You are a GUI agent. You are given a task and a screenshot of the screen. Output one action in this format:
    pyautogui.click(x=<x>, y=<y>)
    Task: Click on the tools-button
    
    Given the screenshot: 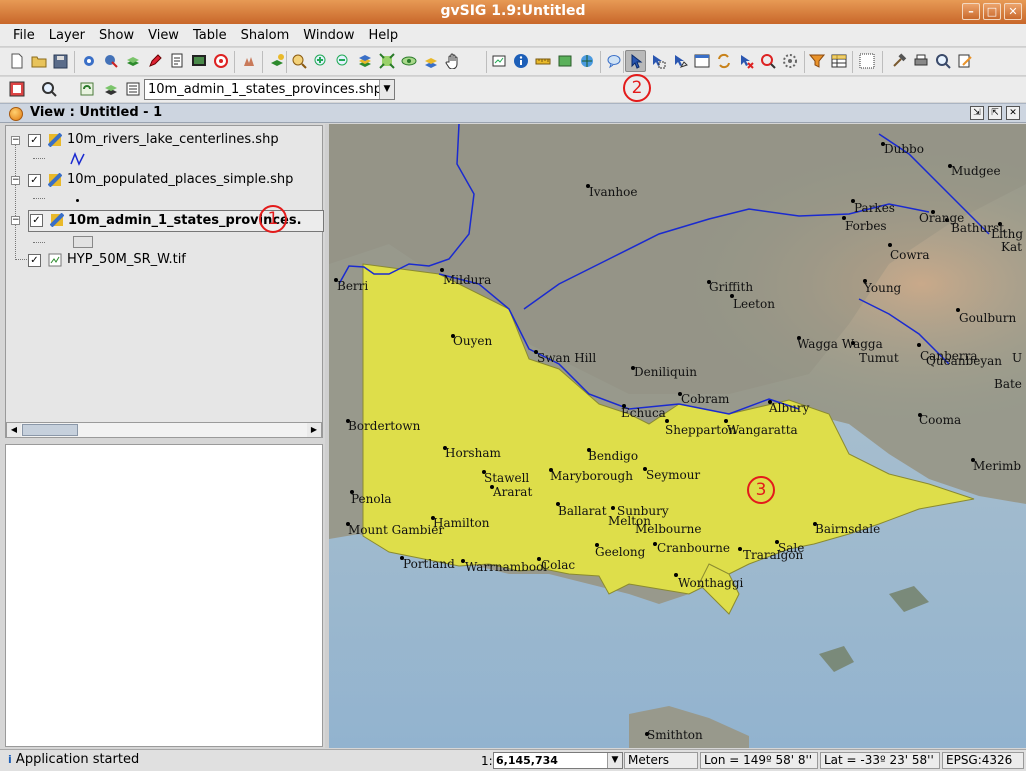 What is the action you would take?
    pyautogui.click(x=898, y=61)
    